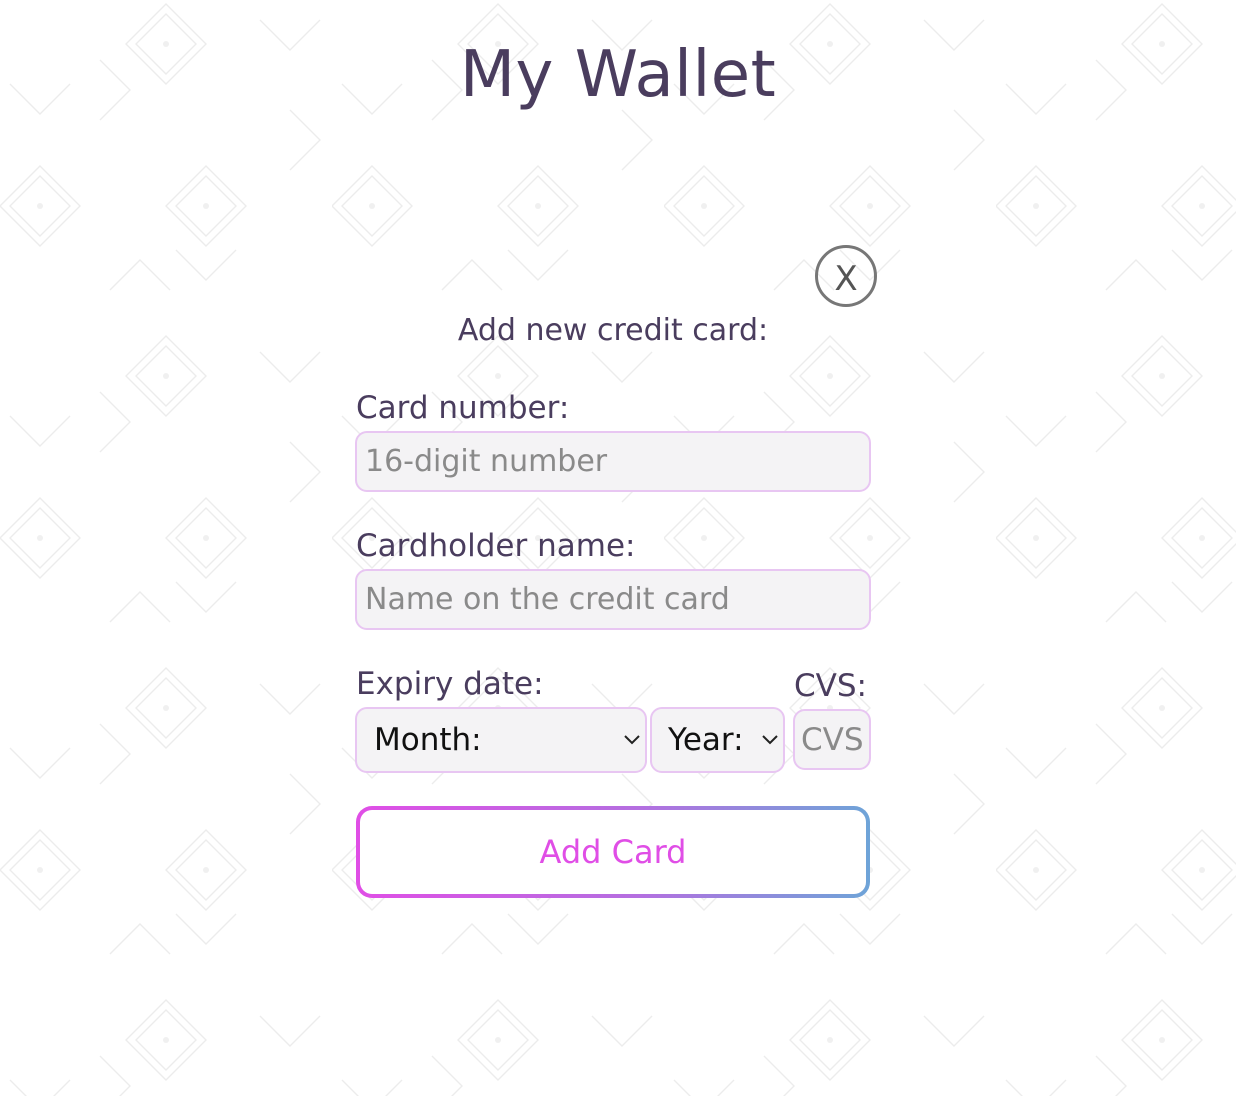 This screenshot has width=1236, height=1096. I want to click on page-title: My Wallet, so click(618, 75).